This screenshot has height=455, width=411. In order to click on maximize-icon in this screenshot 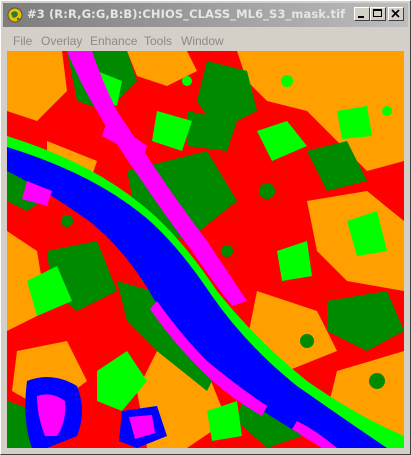, I will do `click(377, 13)`.